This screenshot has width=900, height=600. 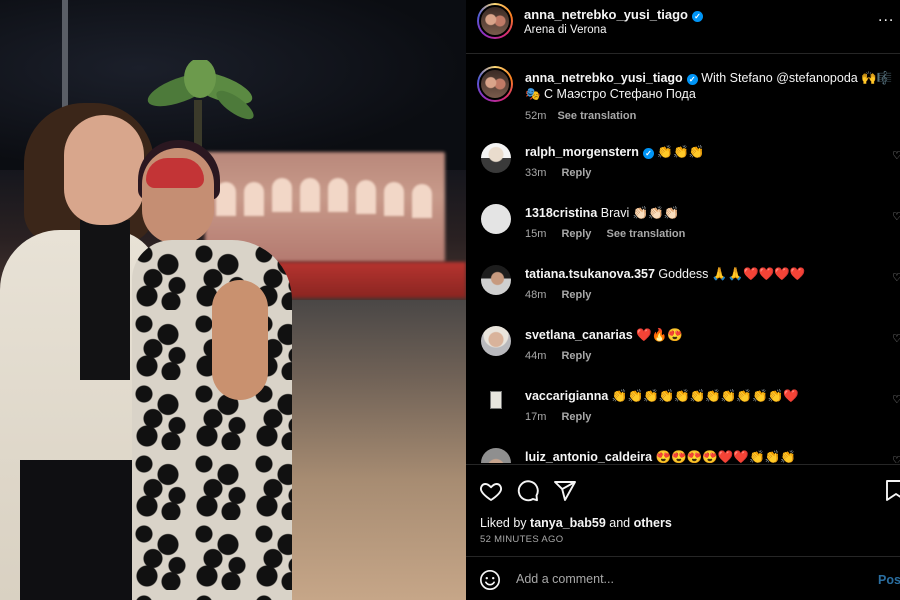 What do you see at coordinates (80, 530) in the screenshot?
I see `man-trousers` at bounding box center [80, 530].